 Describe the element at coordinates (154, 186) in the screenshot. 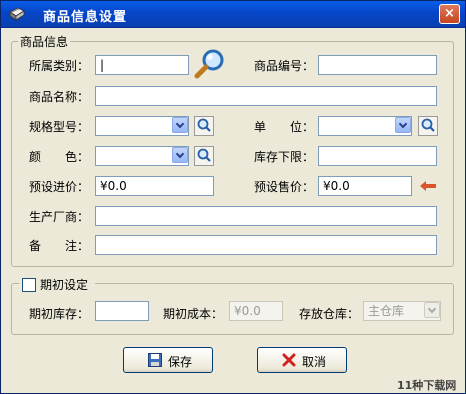

I see `preset-buy-input: ¥0.0` at that location.